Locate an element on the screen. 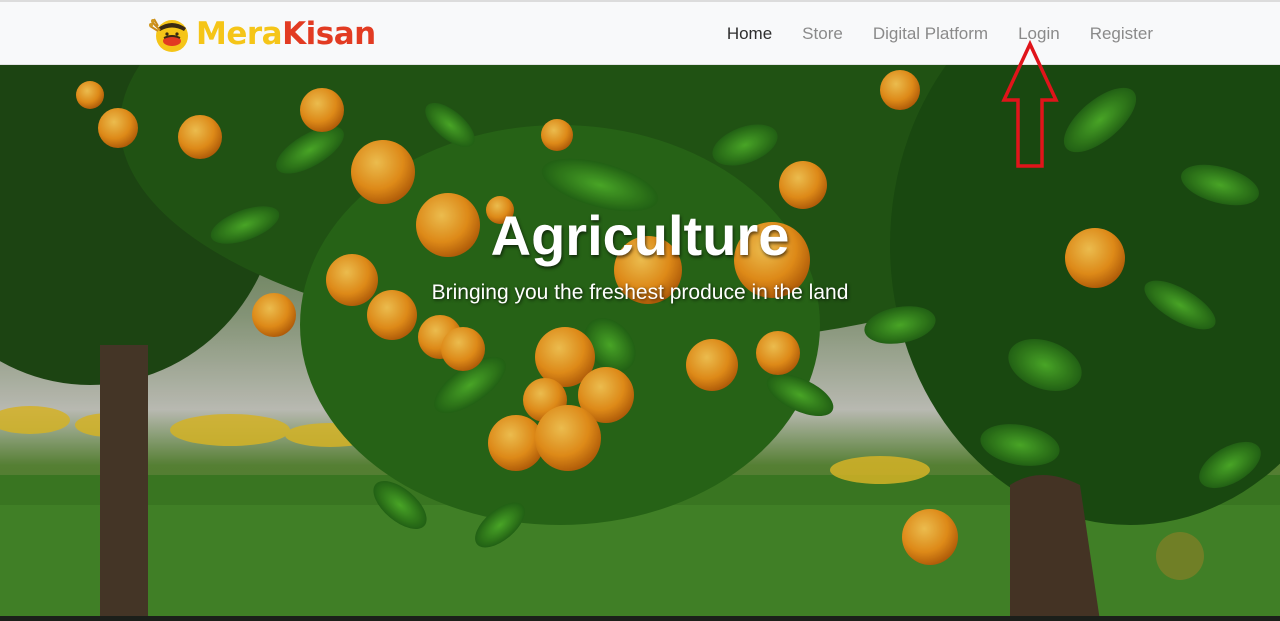 The height and width of the screenshot is (621, 1280). red-up-arrow-icon is located at coordinates (1030, 104).